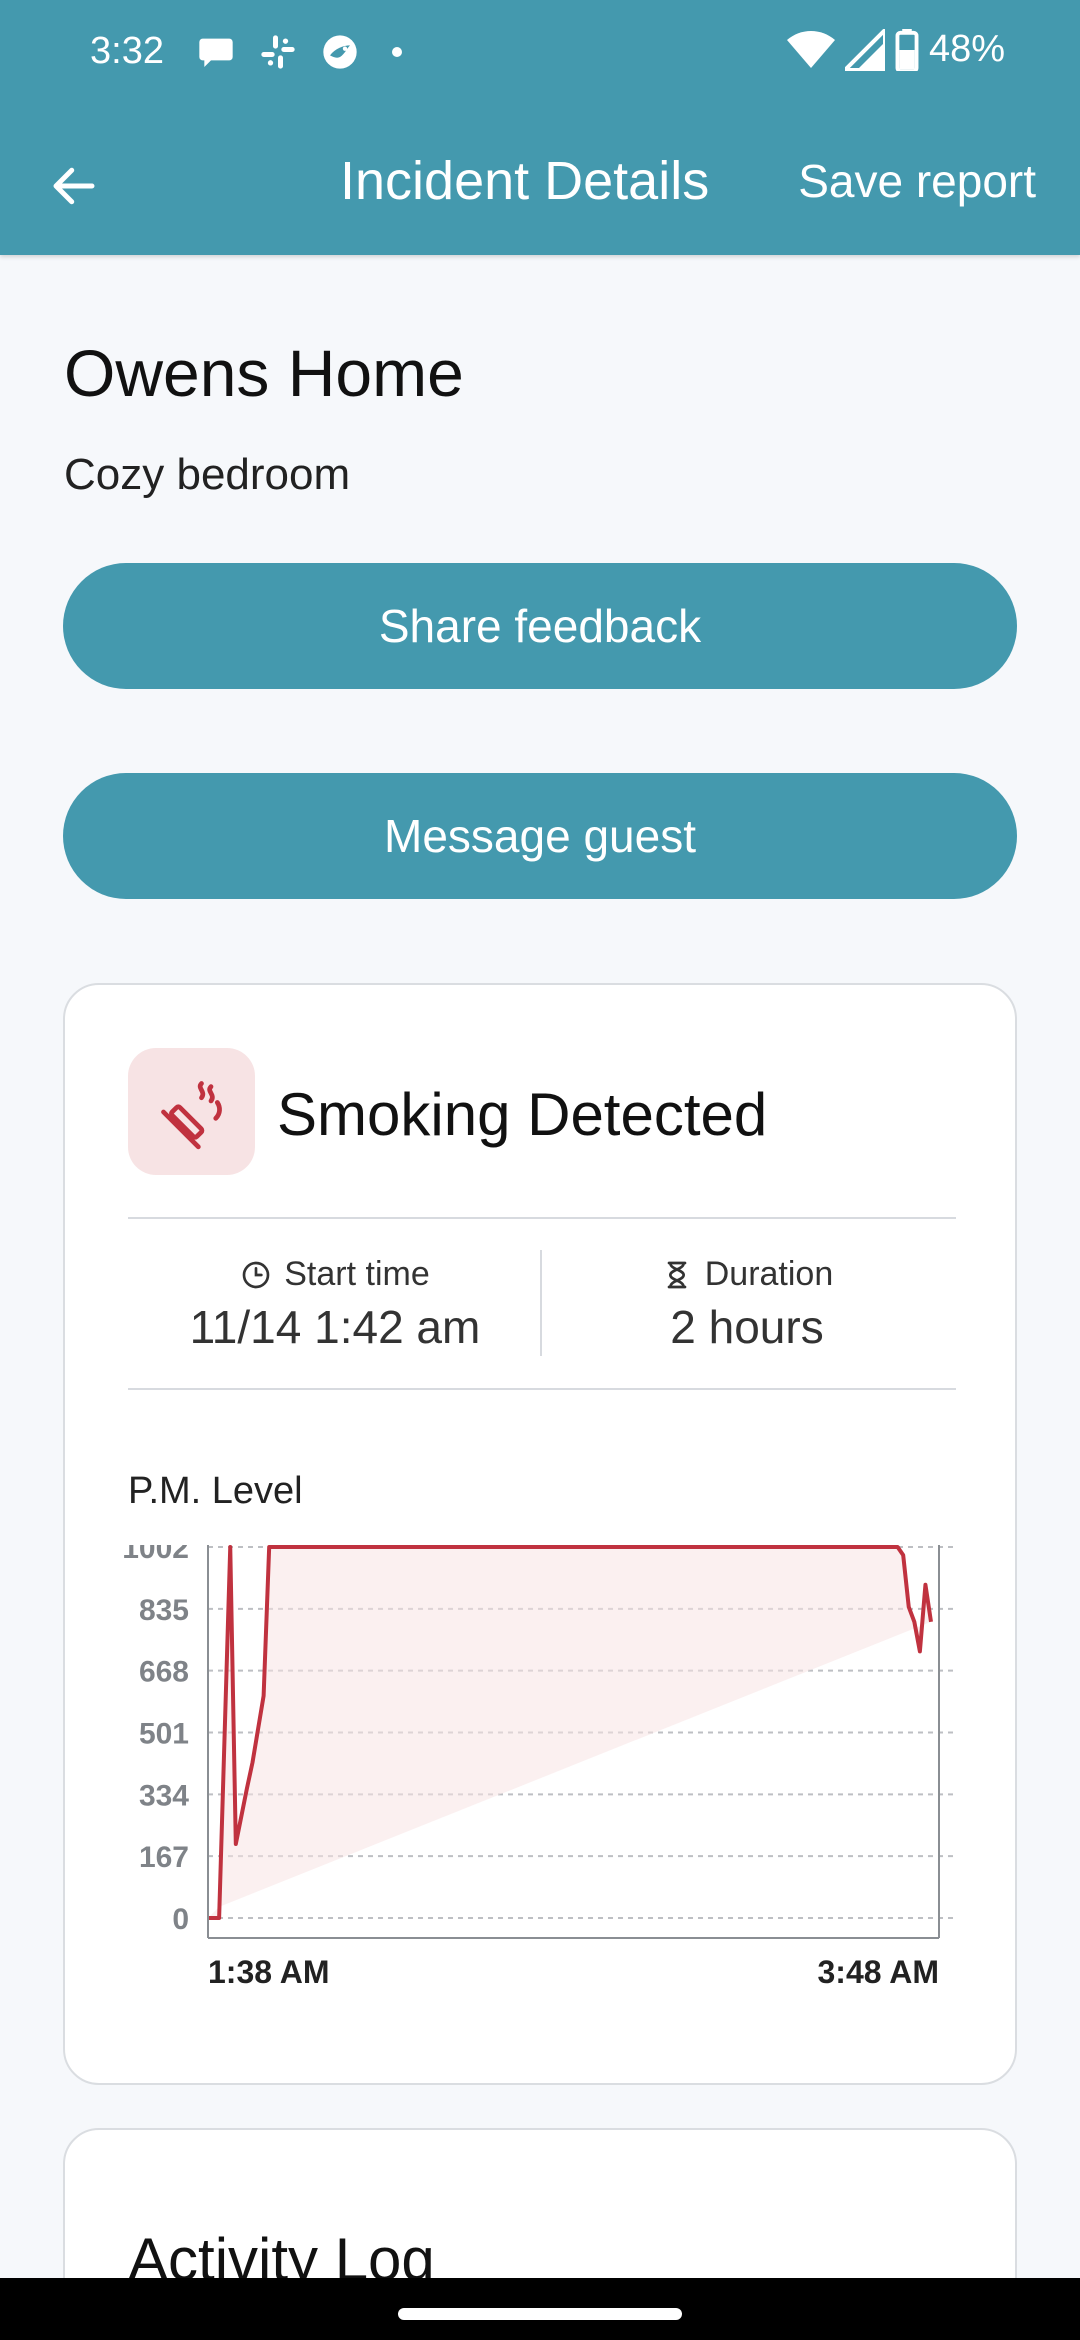 This screenshot has width=1080, height=2340. I want to click on room-name: Cozy bedroom, so click(207, 474).